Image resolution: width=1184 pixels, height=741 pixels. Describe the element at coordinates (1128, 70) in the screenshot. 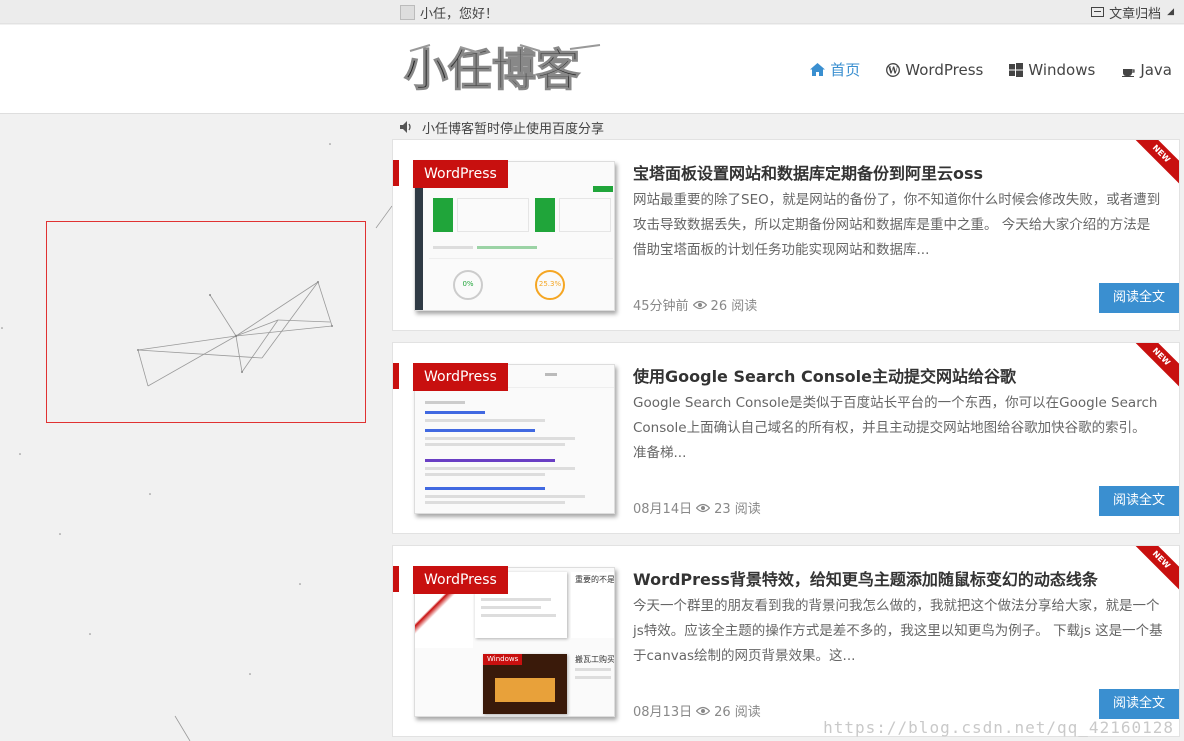

I see `java-icon` at that location.